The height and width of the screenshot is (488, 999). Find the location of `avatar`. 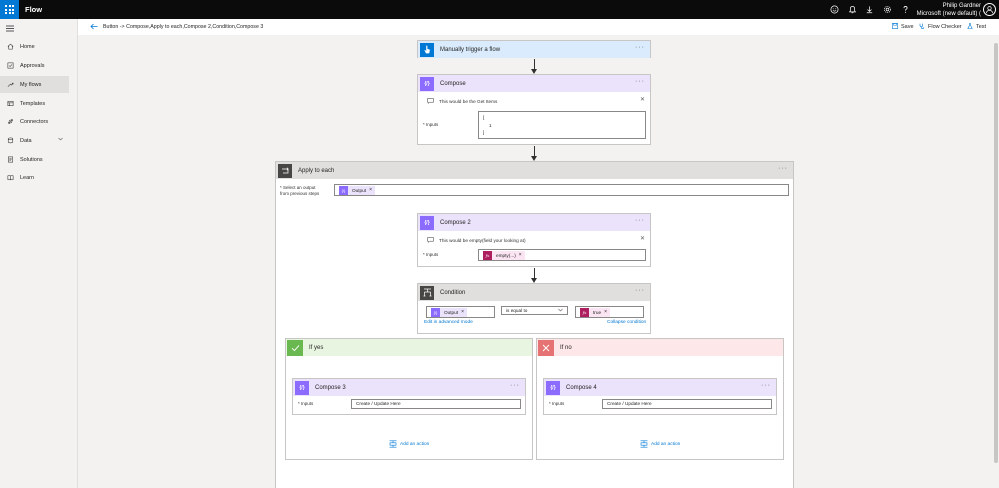

avatar is located at coordinates (989, 9).